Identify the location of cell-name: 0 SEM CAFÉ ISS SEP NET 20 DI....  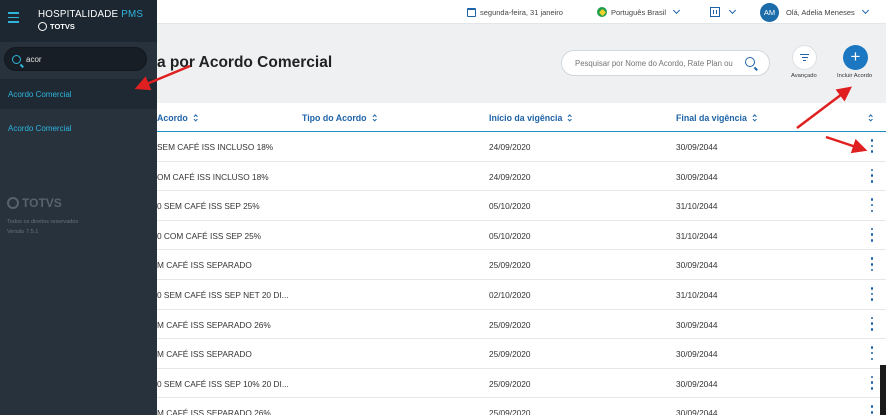
(223, 294).